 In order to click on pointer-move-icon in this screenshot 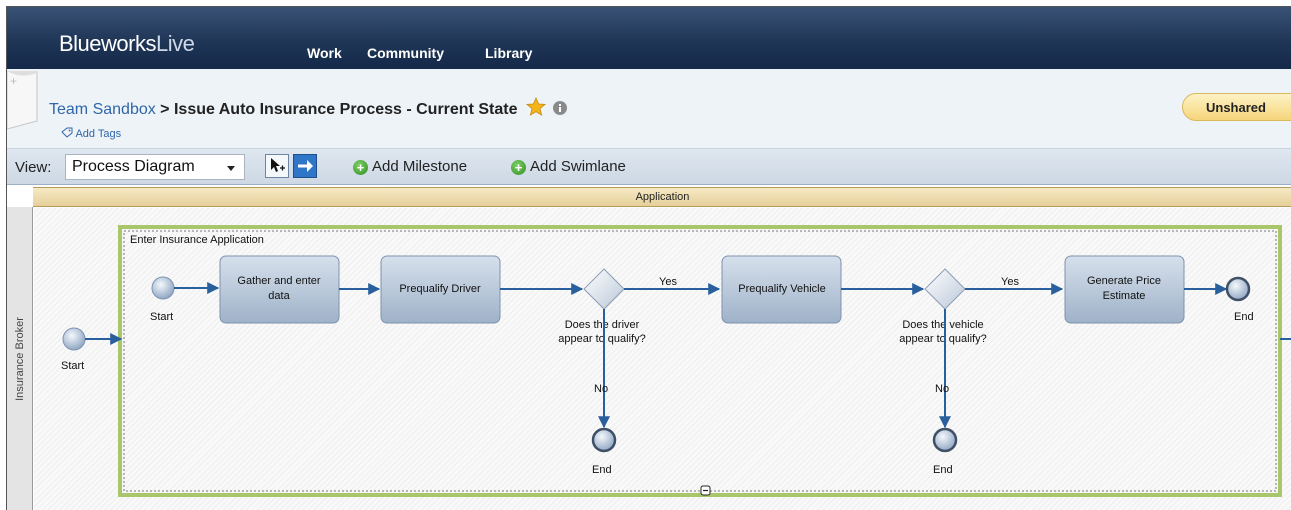, I will do `click(278, 165)`.